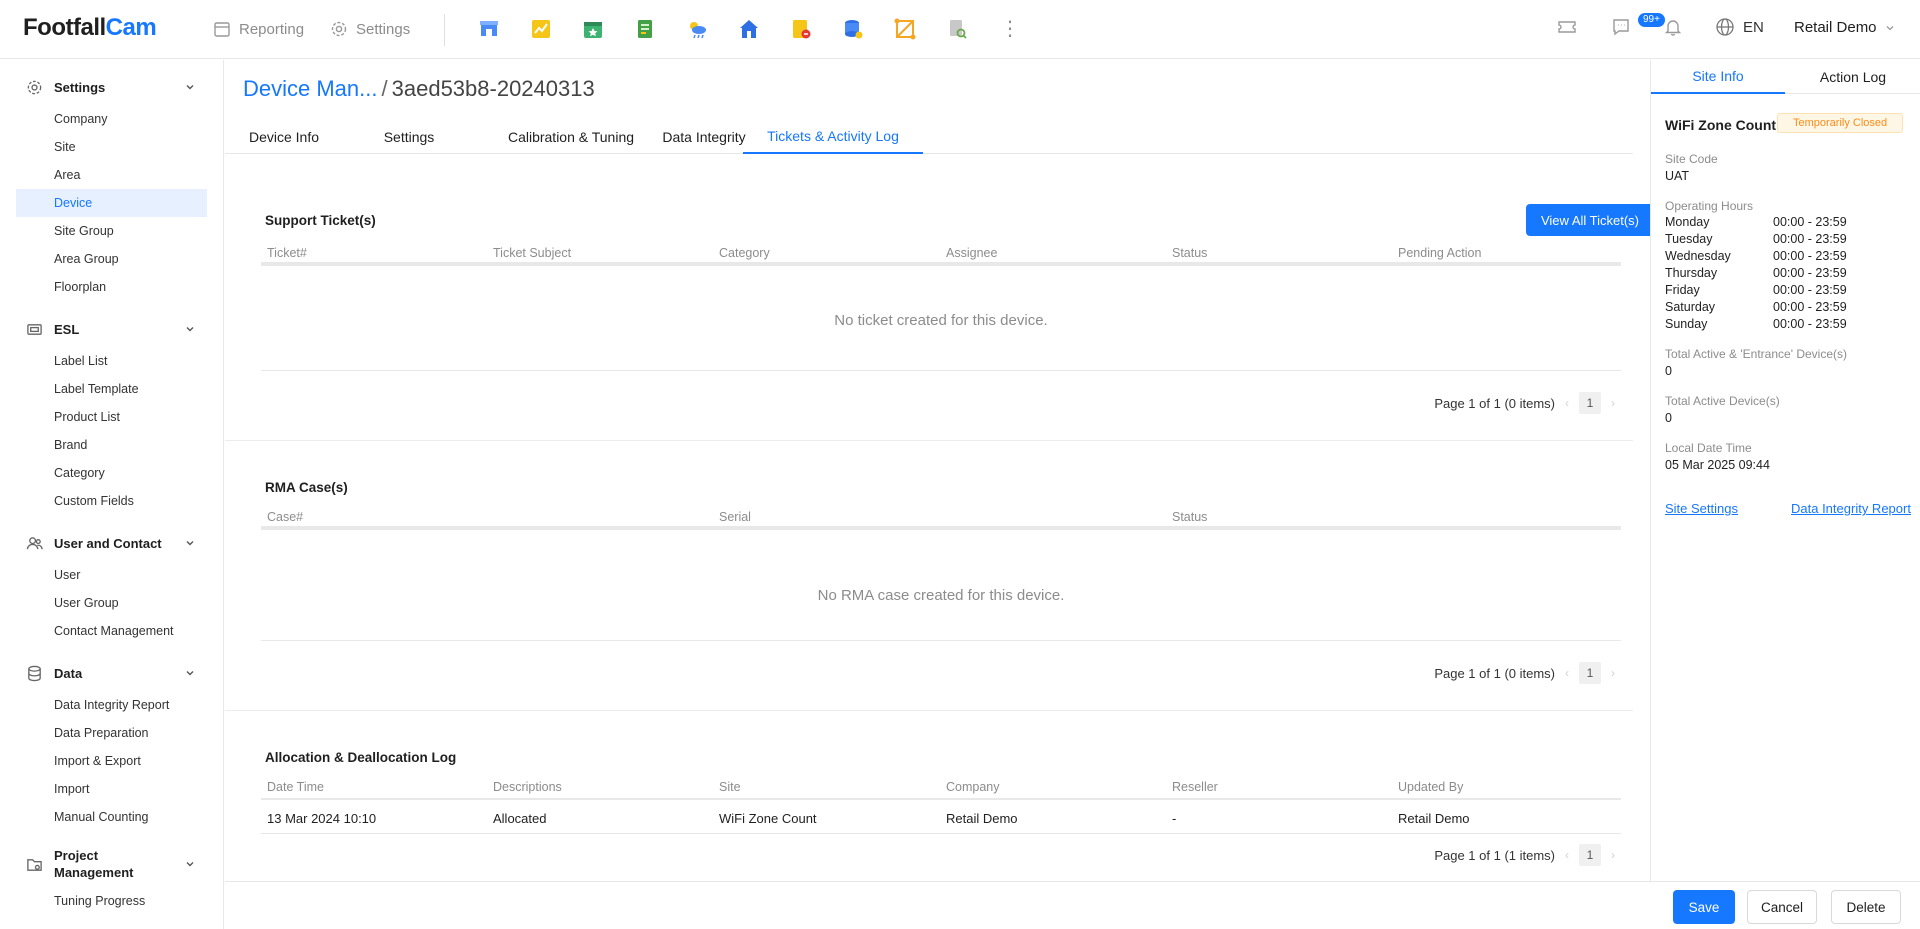 The height and width of the screenshot is (929, 1920). Describe the element at coordinates (111, 575) in the screenshot. I see `sidebar-item-user: User` at that location.